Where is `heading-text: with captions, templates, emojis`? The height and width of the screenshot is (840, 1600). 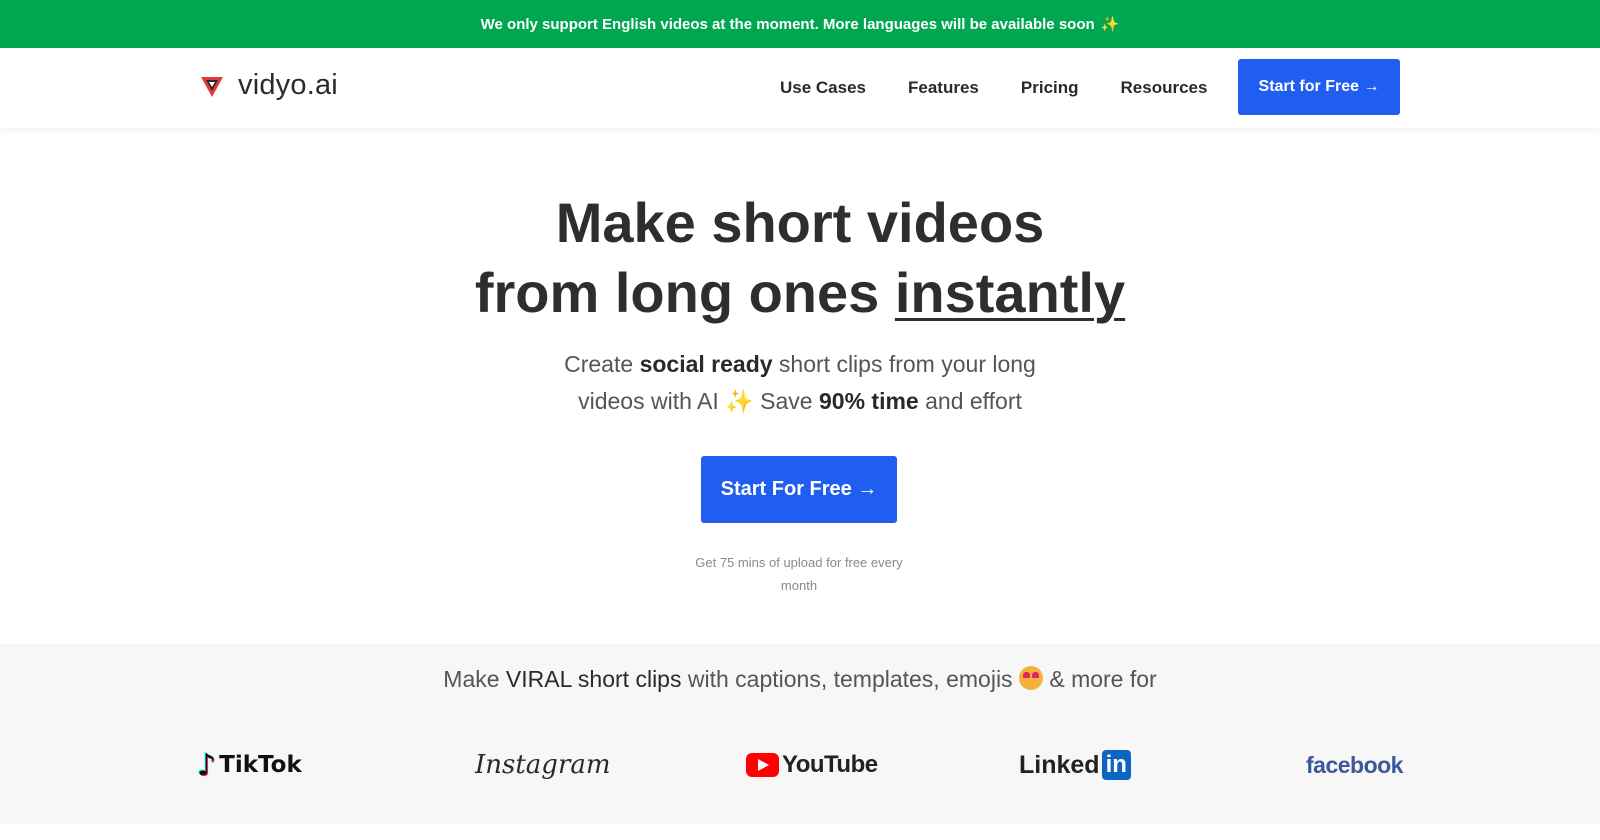 heading-text: with captions, templates, emojis is located at coordinates (847, 679).